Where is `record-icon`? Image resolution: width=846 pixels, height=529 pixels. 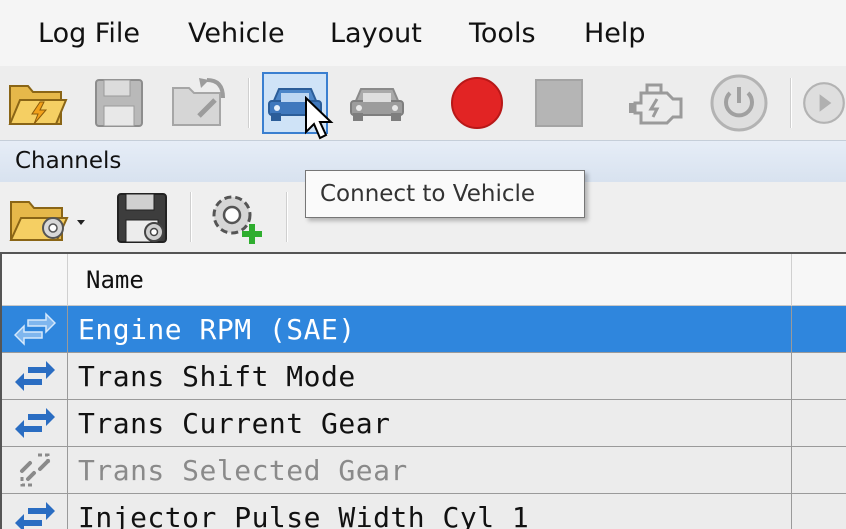 record-icon is located at coordinates (477, 103).